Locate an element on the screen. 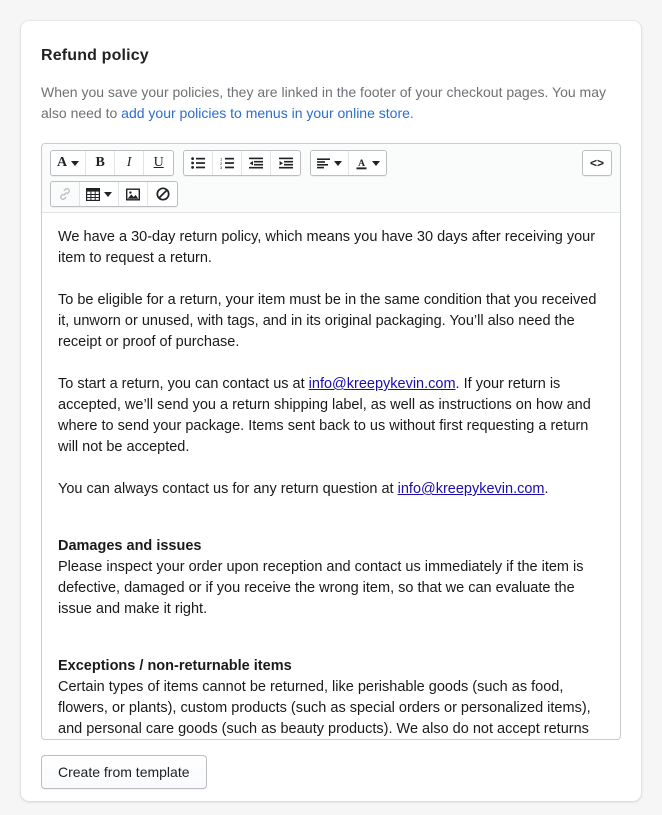 This screenshot has height=815, width=662. text-color-A-icon: A is located at coordinates (361, 163).